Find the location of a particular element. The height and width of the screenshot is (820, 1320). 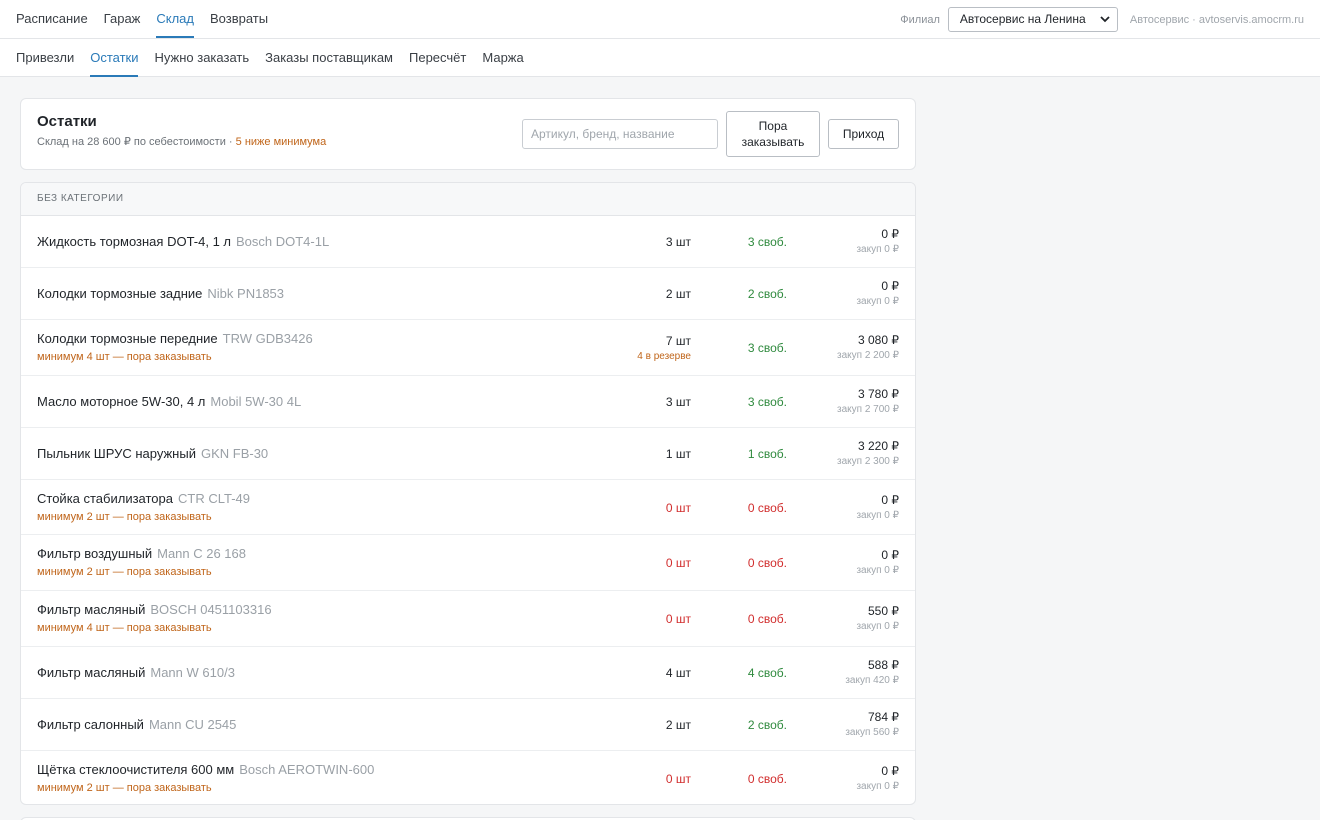

item-name: Фильтр воздушный is located at coordinates (95, 553).